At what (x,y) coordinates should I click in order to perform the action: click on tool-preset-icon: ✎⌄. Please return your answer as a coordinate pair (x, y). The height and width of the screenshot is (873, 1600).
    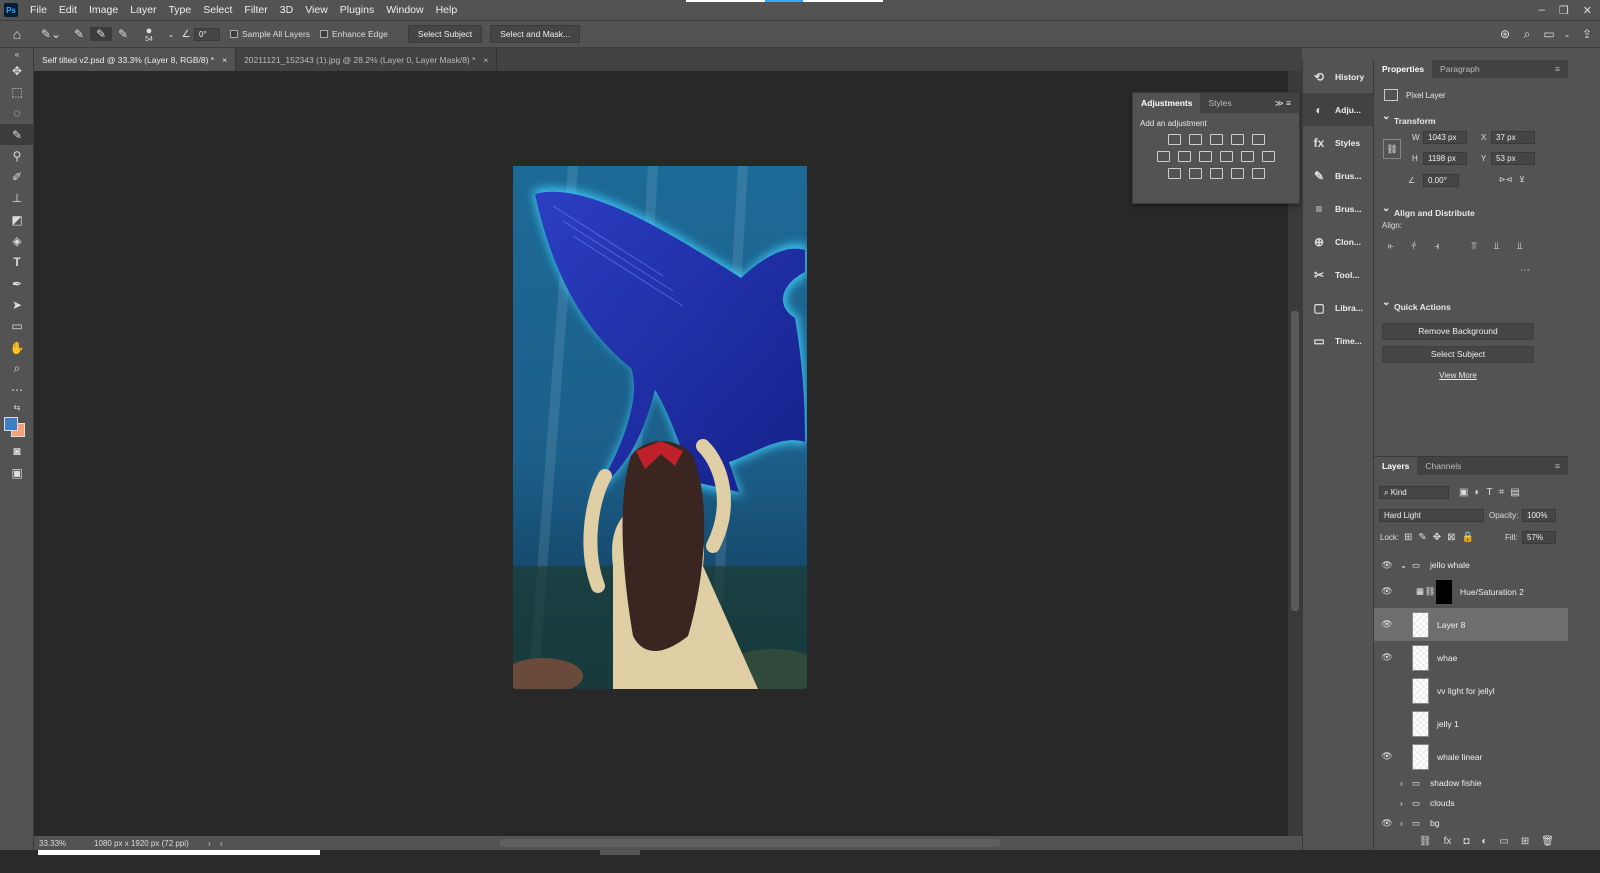
    Looking at the image, I should click on (51, 34).